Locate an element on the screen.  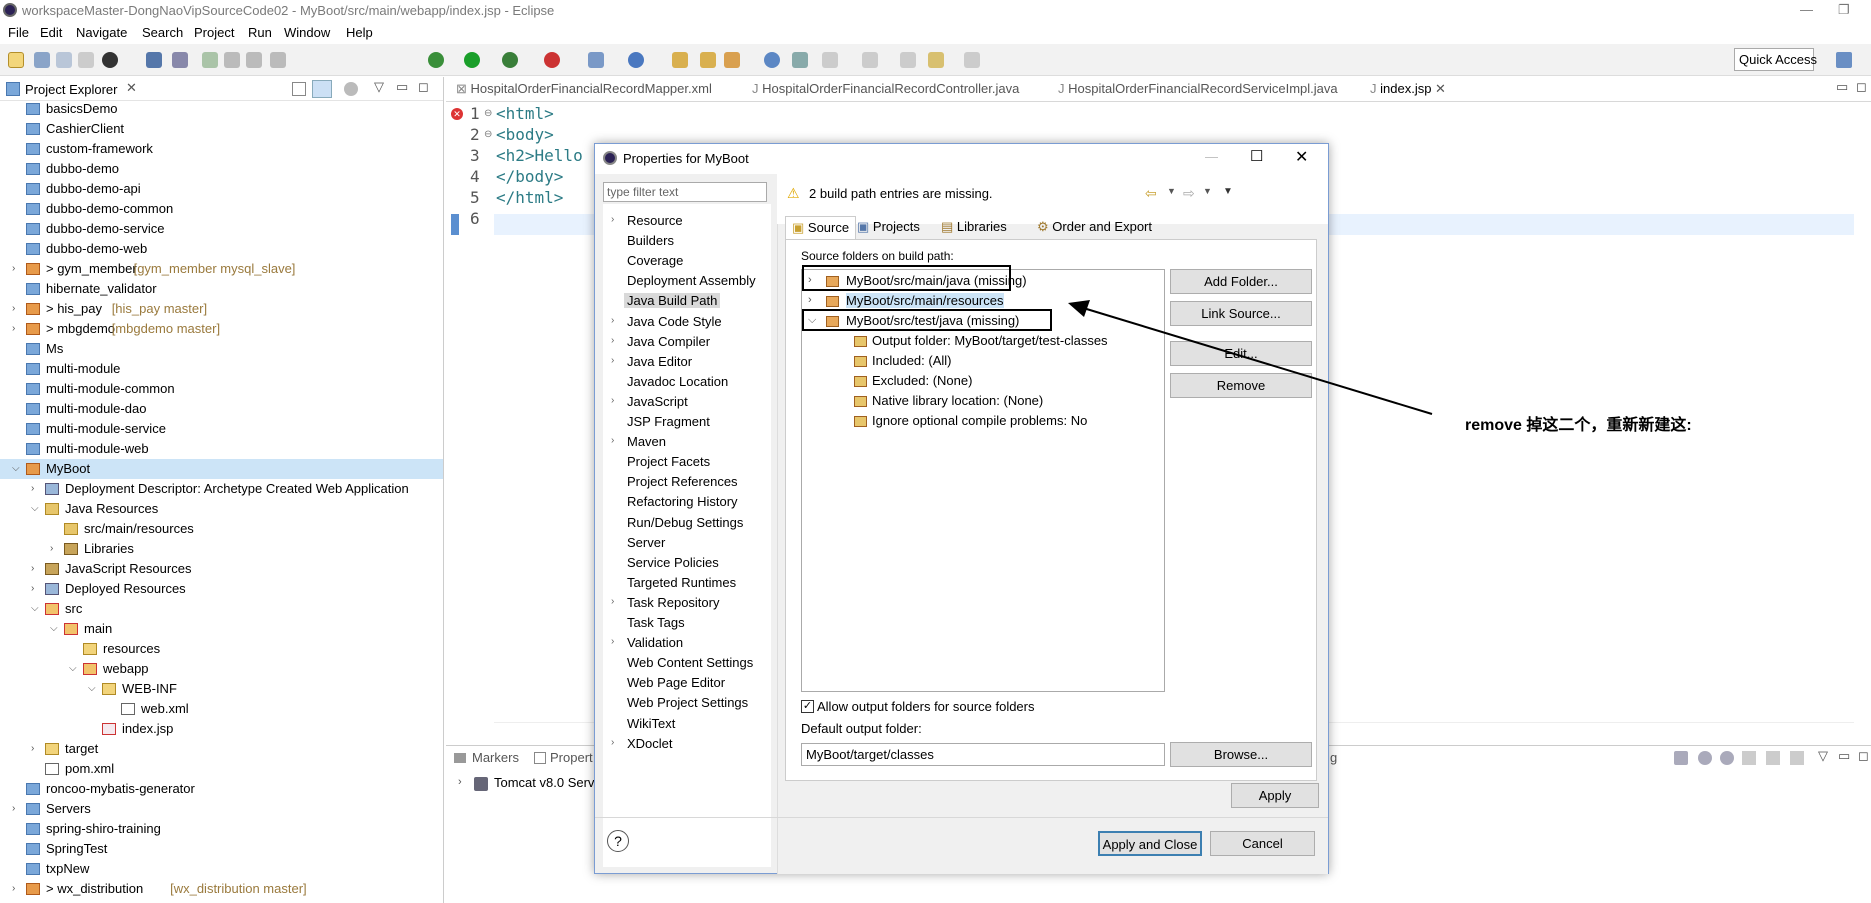
annotation-arrowhead is located at coordinates (1079, 308).